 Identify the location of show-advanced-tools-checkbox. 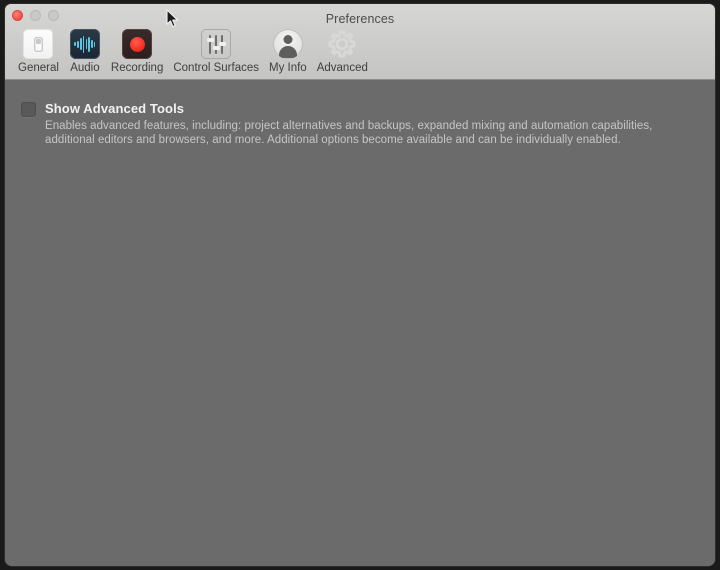
(28, 109).